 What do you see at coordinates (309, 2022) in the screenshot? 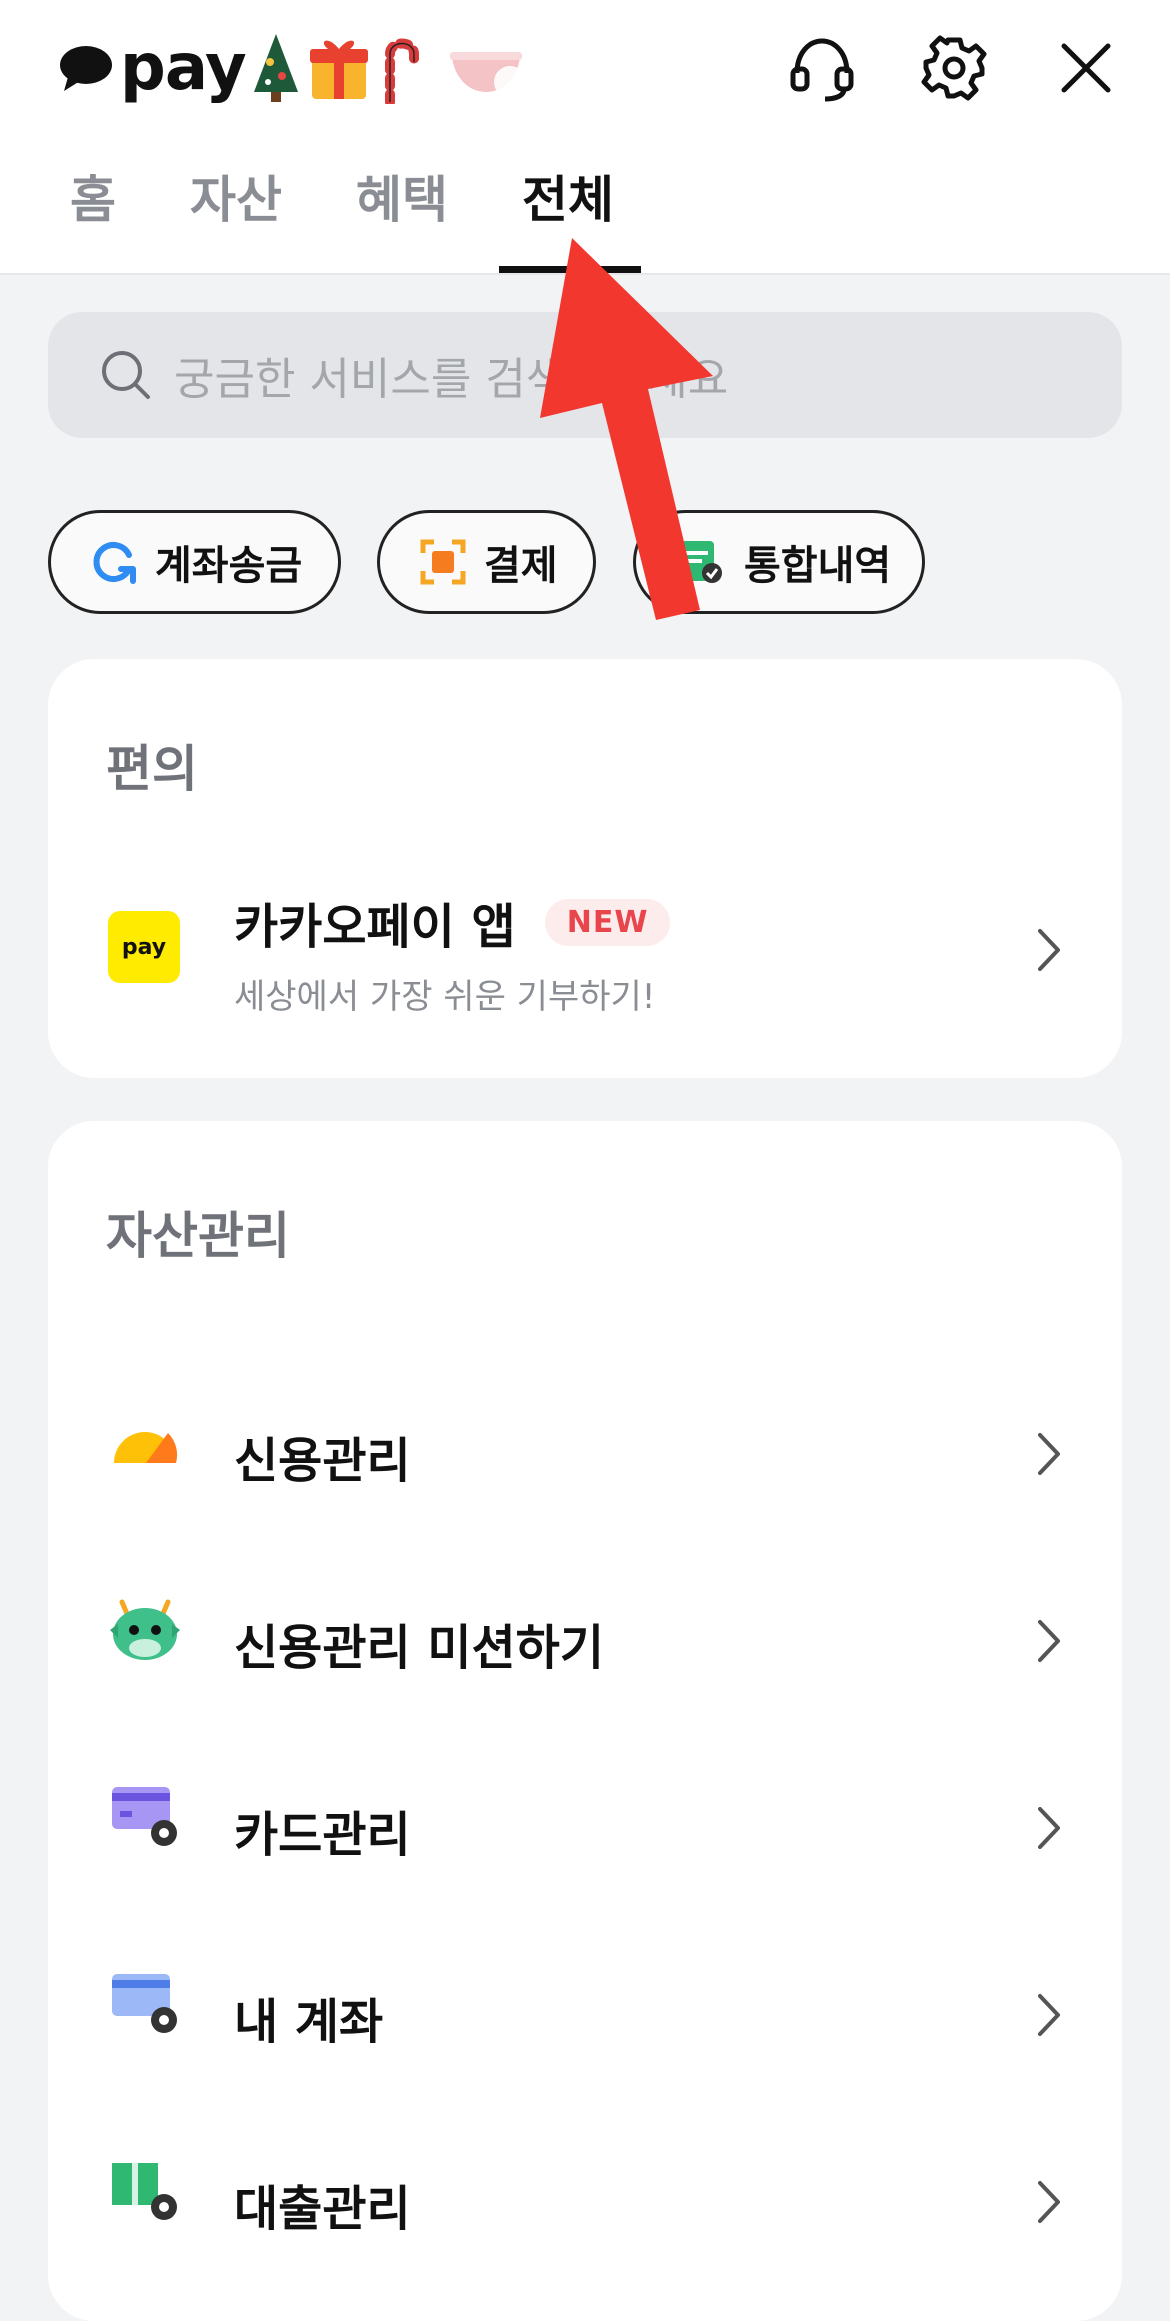
I see `list-item-label: 내 계좌` at bounding box center [309, 2022].